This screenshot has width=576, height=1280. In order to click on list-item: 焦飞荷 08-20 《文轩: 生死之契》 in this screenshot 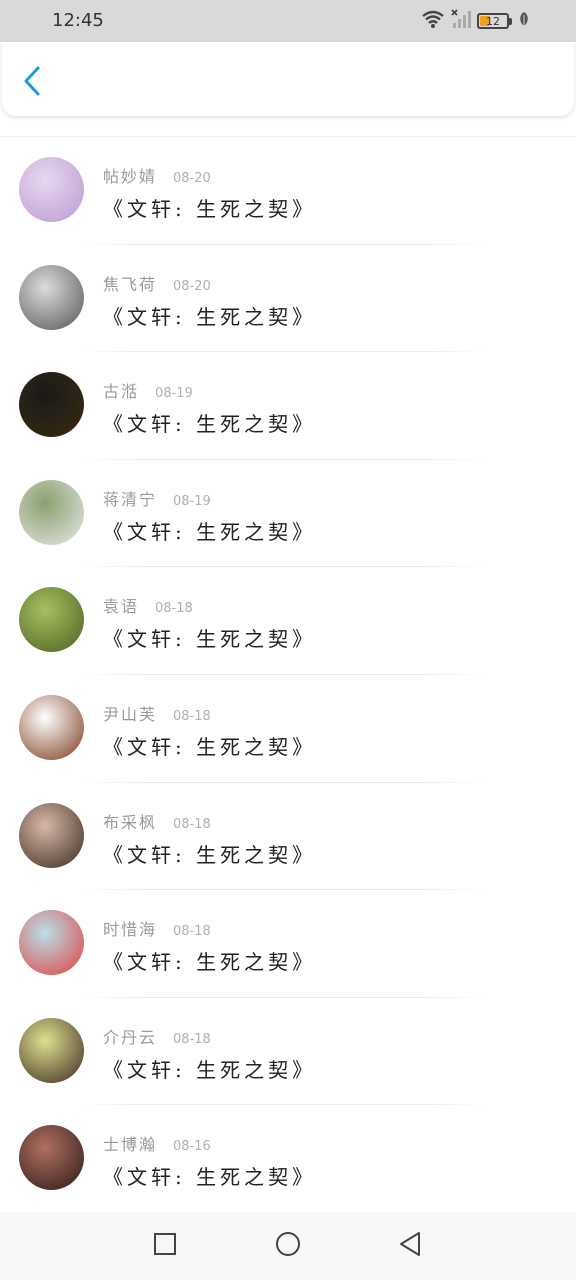, I will do `click(288, 299)`.